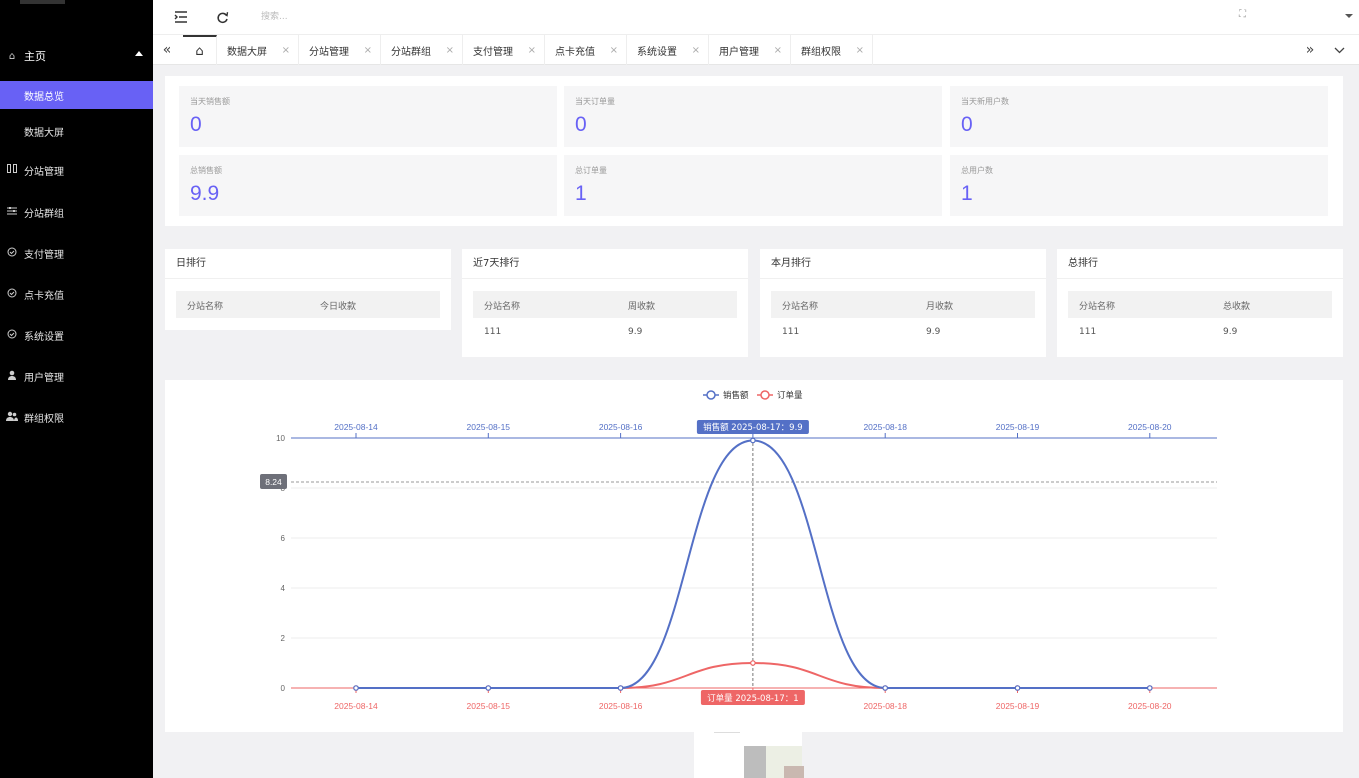  Describe the element at coordinates (12, 376) in the screenshot. I see `user-icon` at that location.